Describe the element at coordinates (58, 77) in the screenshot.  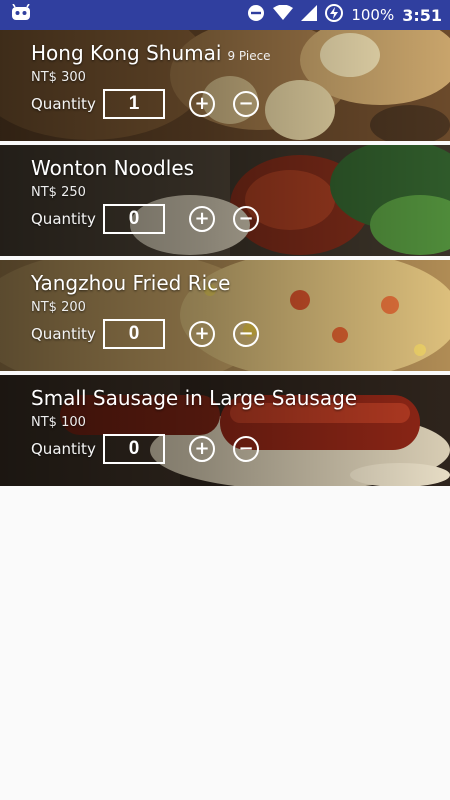
I see `food-price: NT$ 300` at that location.